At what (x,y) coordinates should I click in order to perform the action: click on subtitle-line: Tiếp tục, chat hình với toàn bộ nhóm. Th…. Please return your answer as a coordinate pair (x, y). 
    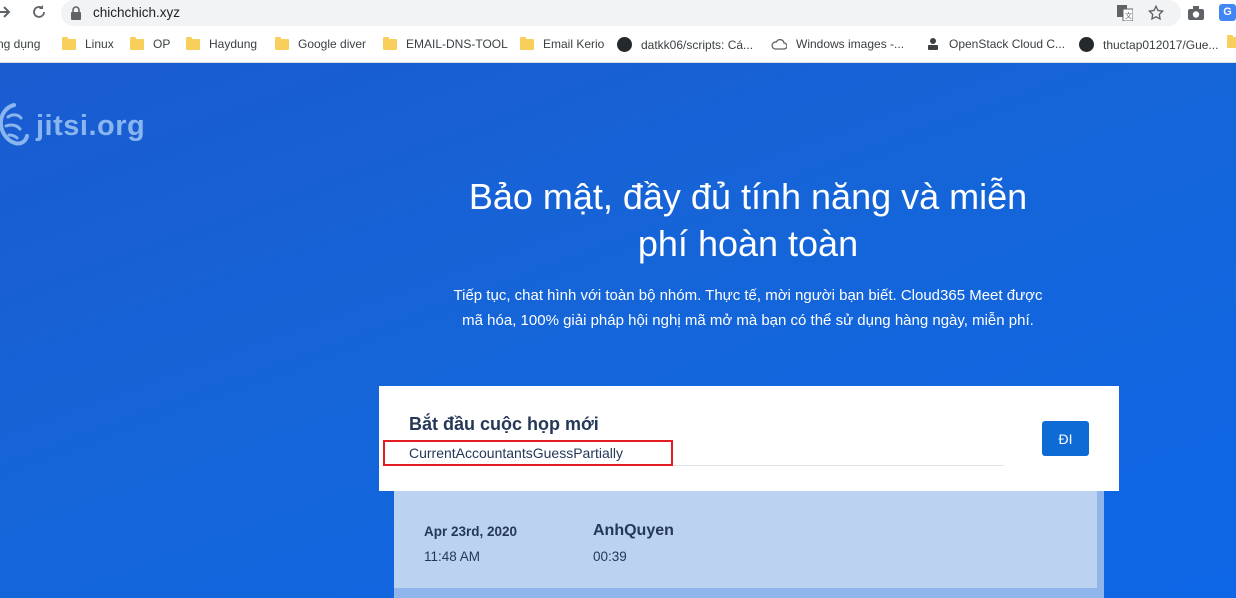
    Looking at the image, I should click on (748, 295).